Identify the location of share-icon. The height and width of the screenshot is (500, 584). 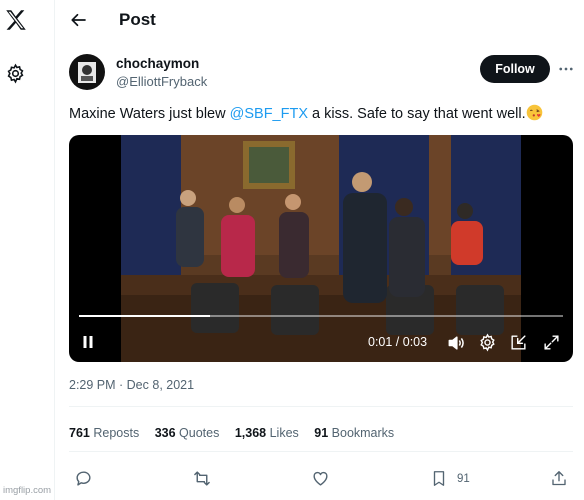
(559, 478).